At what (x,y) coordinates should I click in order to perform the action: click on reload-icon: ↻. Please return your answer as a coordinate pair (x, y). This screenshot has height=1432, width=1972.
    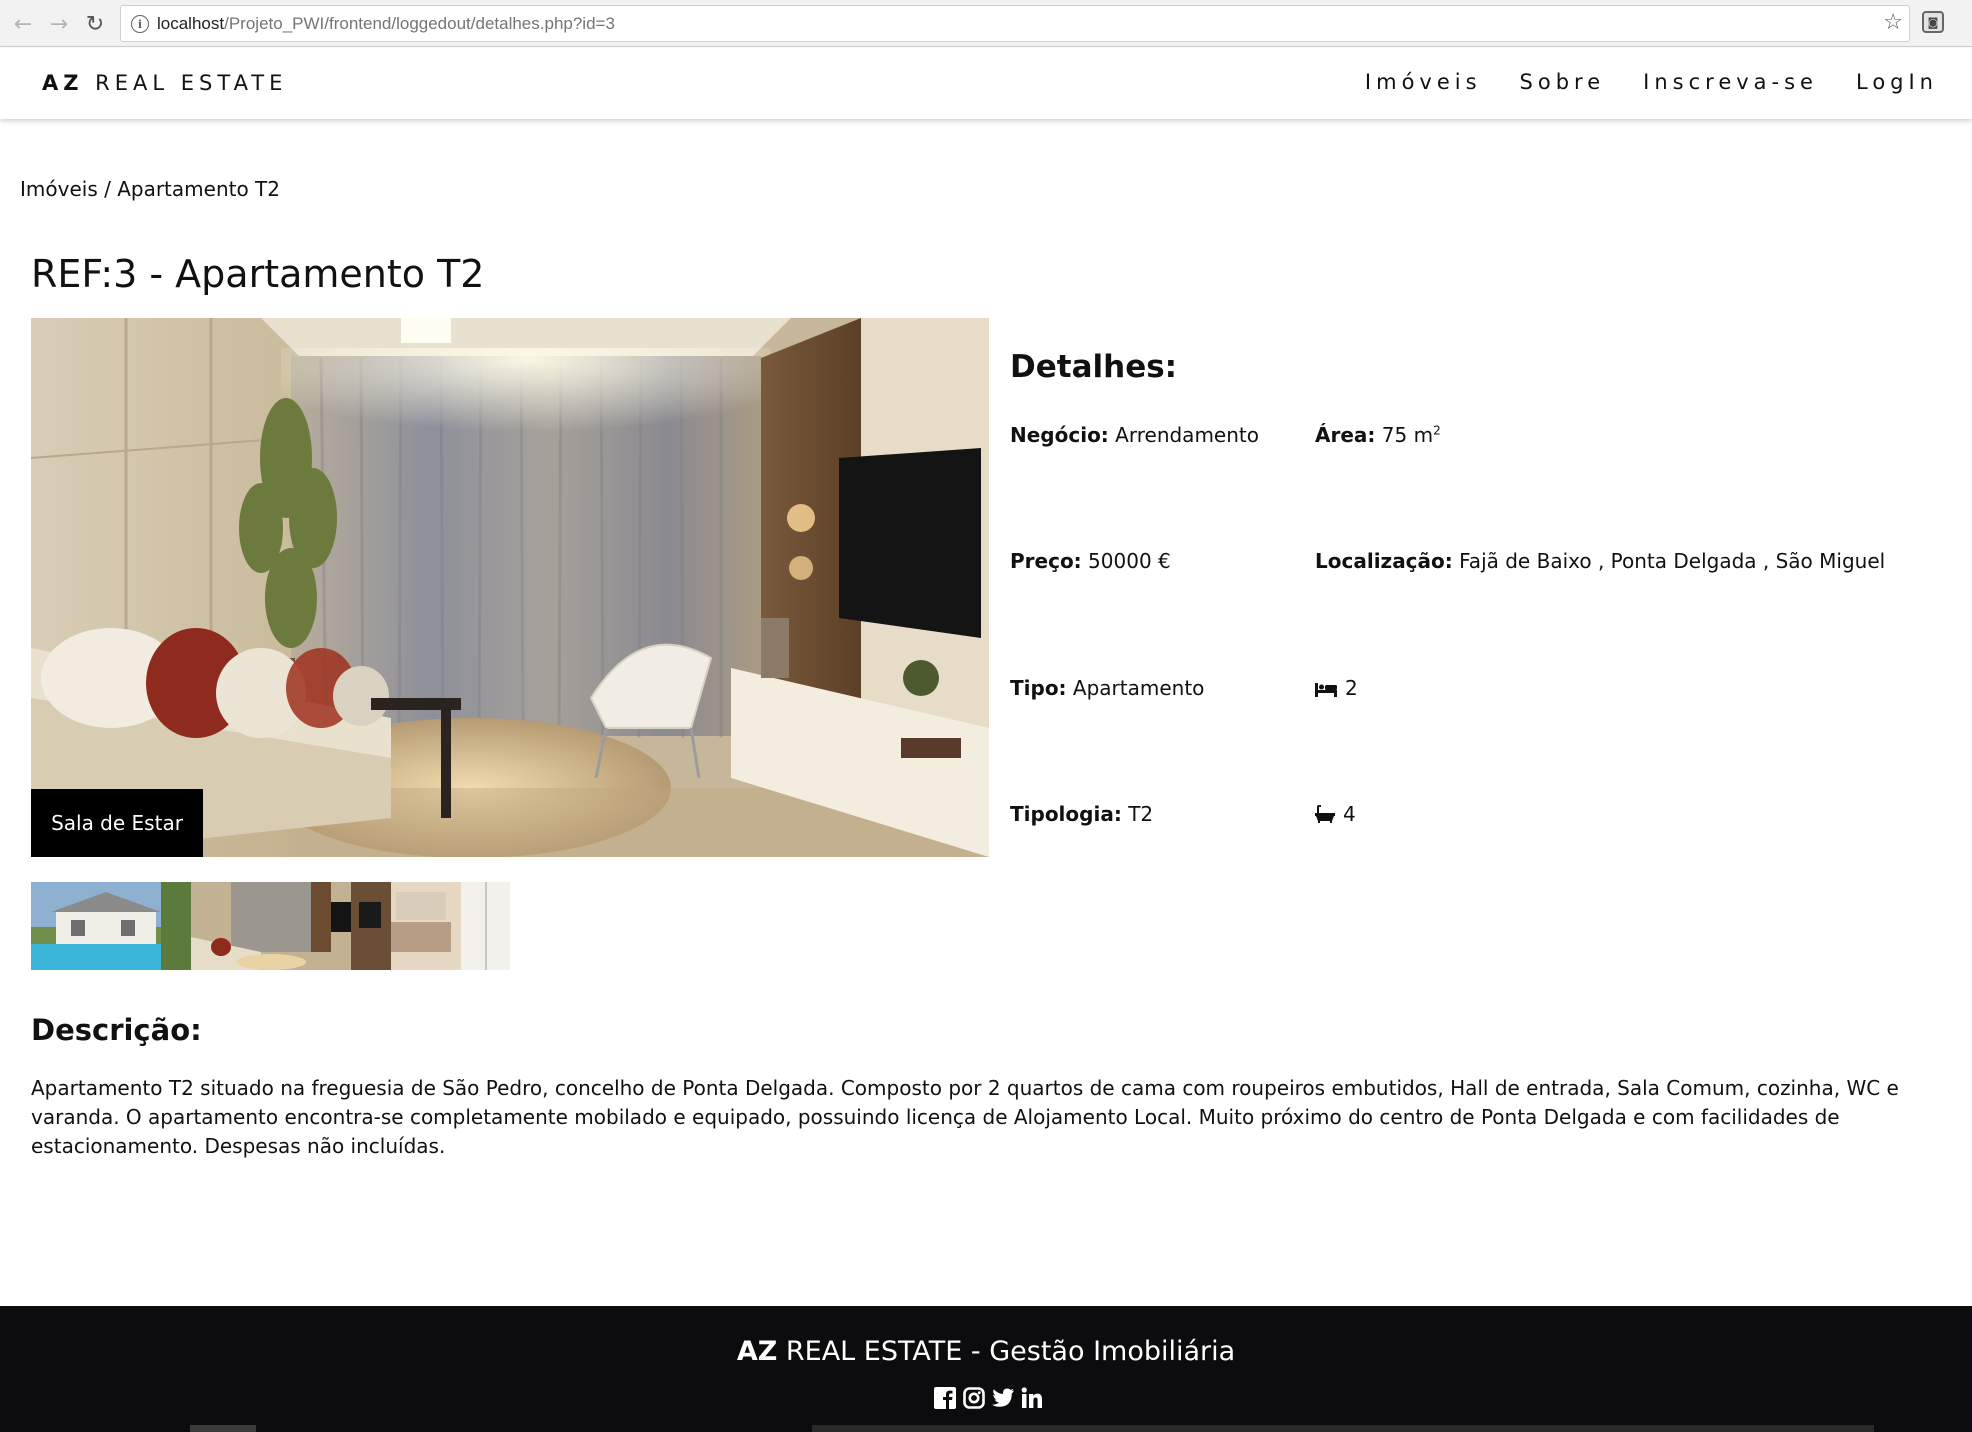
    Looking at the image, I should click on (95, 24).